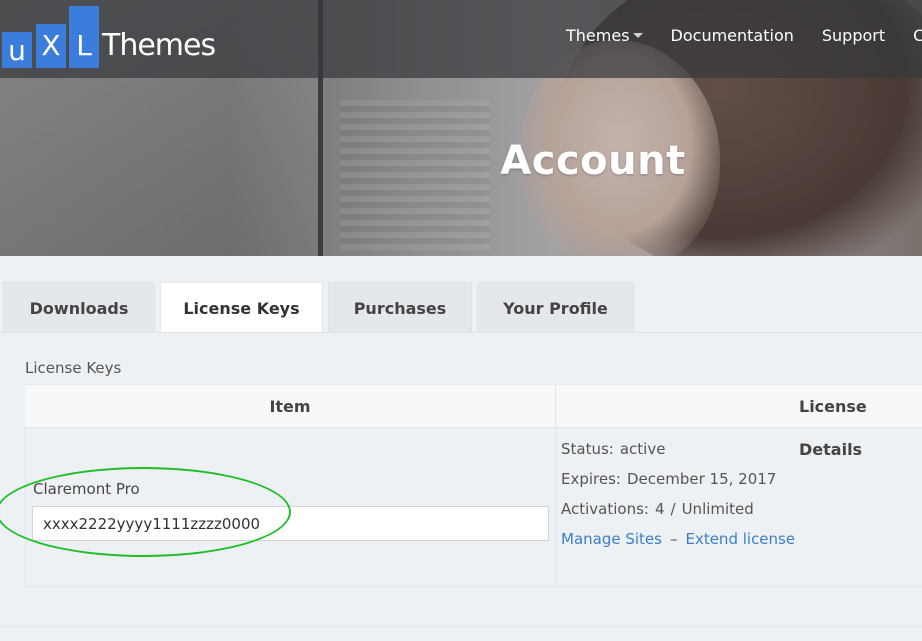  What do you see at coordinates (290, 523) in the screenshot?
I see `license-key-field` at bounding box center [290, 523].